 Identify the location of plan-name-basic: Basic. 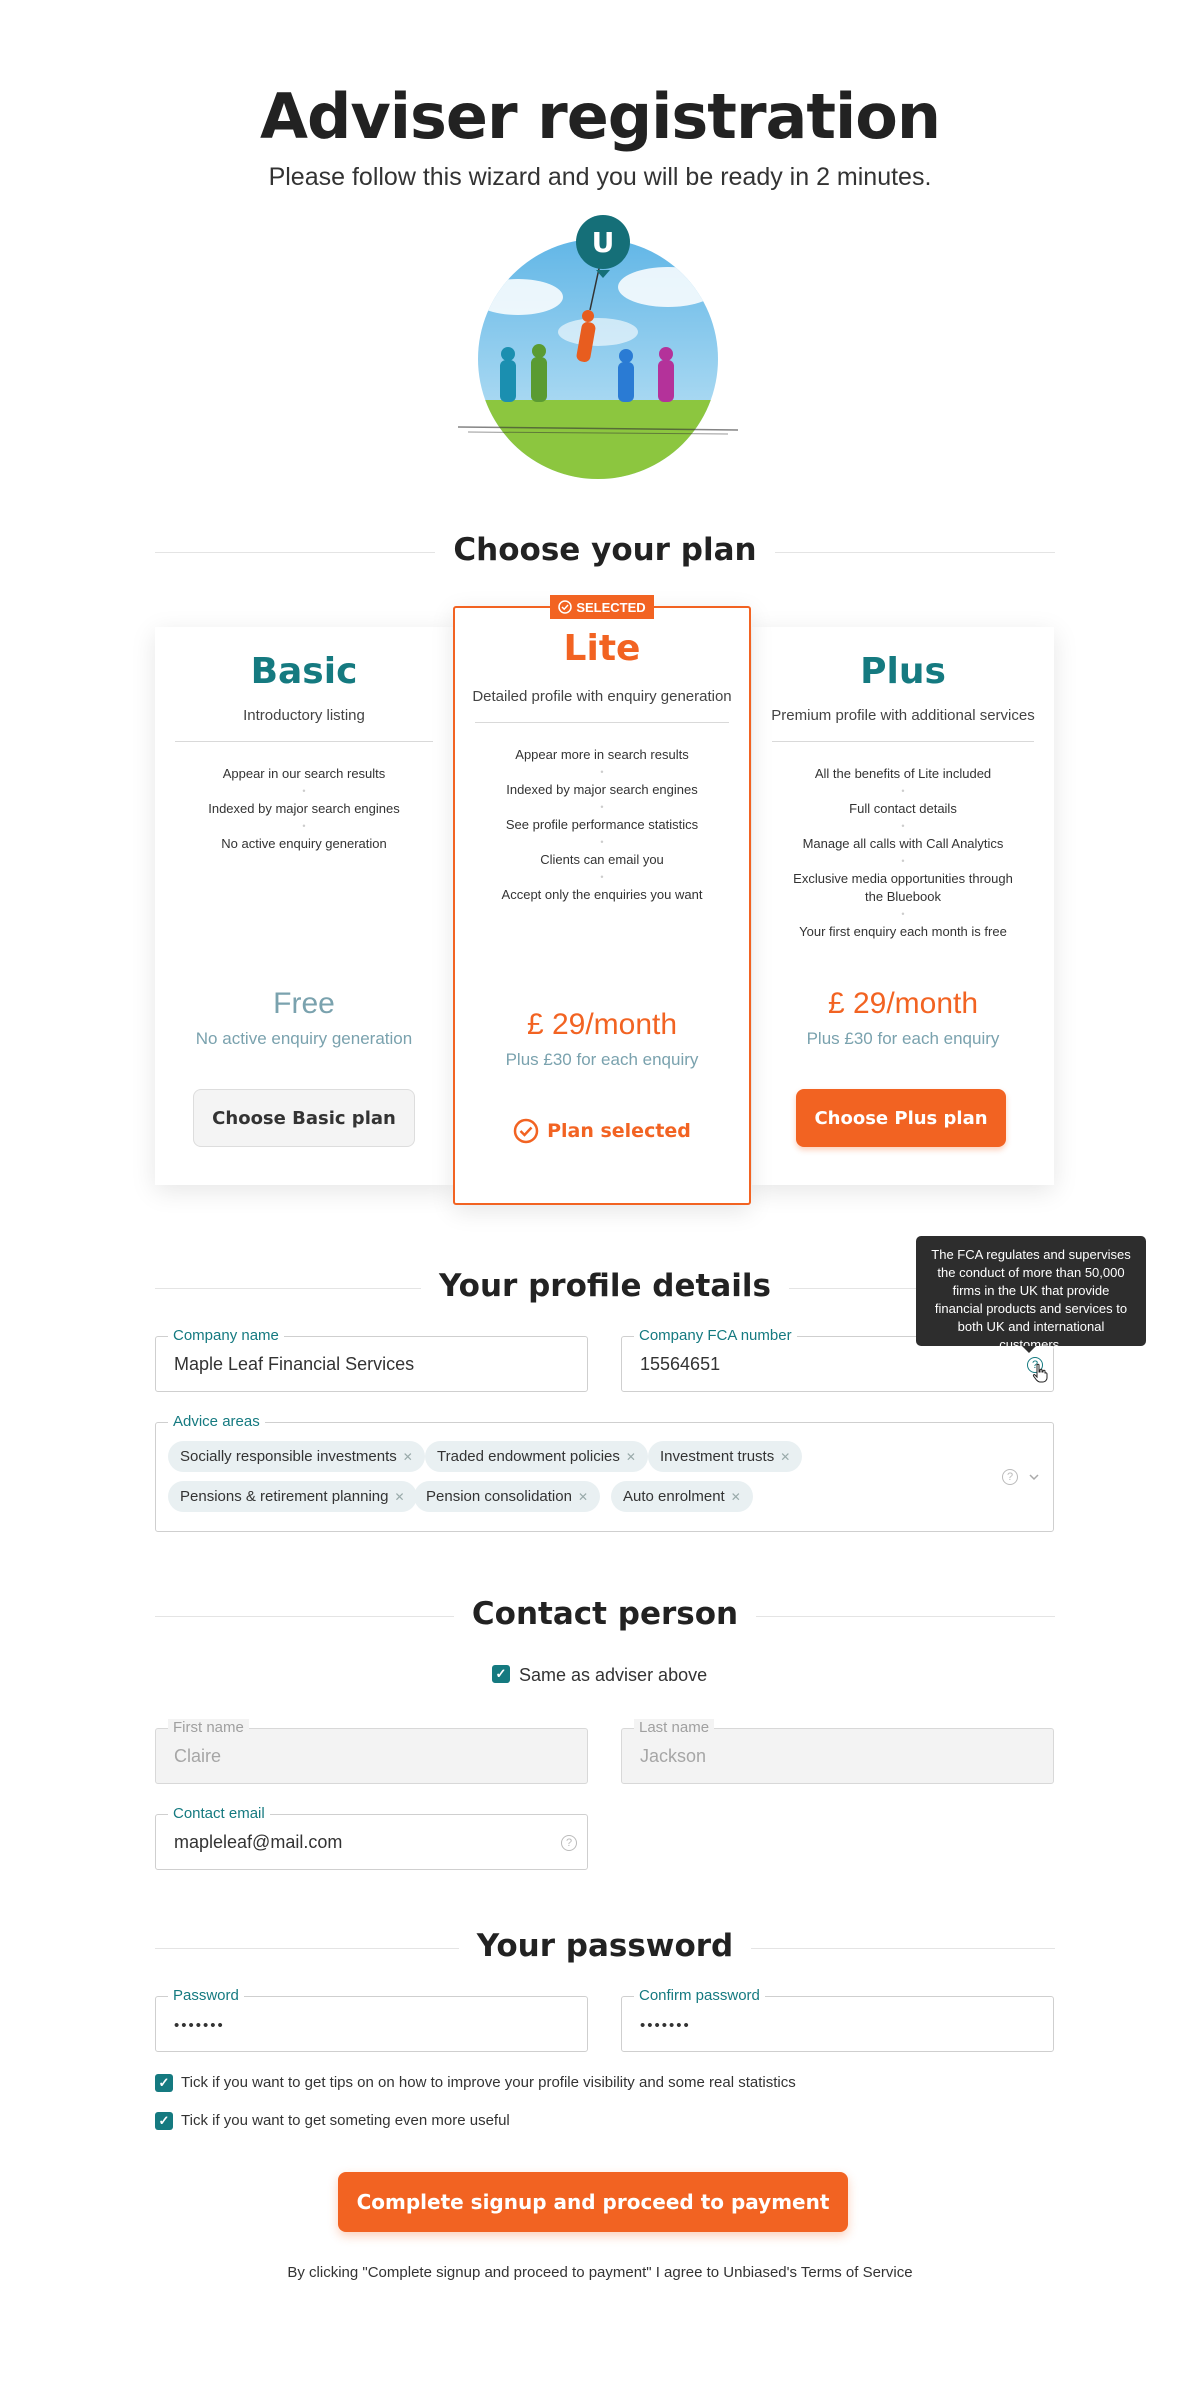
(304, 671).